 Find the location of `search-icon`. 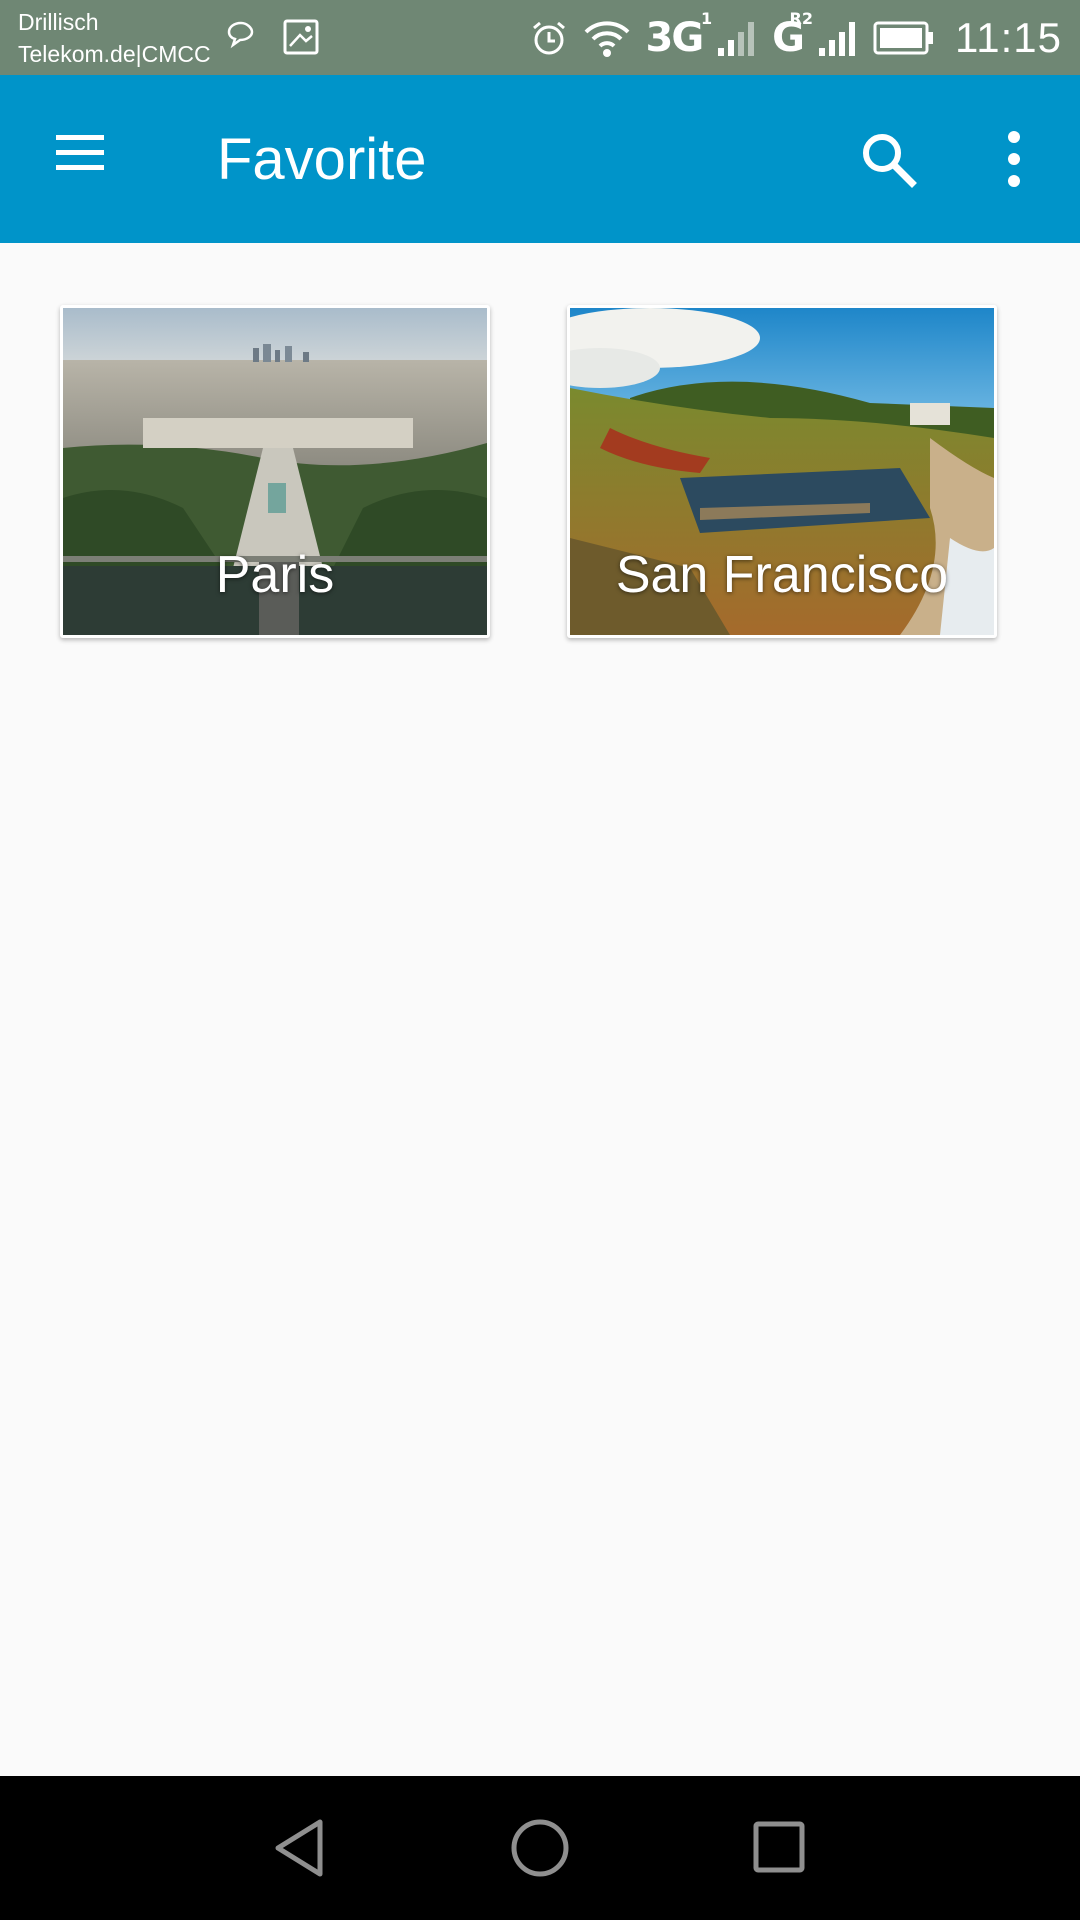

search-icon is located at coordinates (888, 164).